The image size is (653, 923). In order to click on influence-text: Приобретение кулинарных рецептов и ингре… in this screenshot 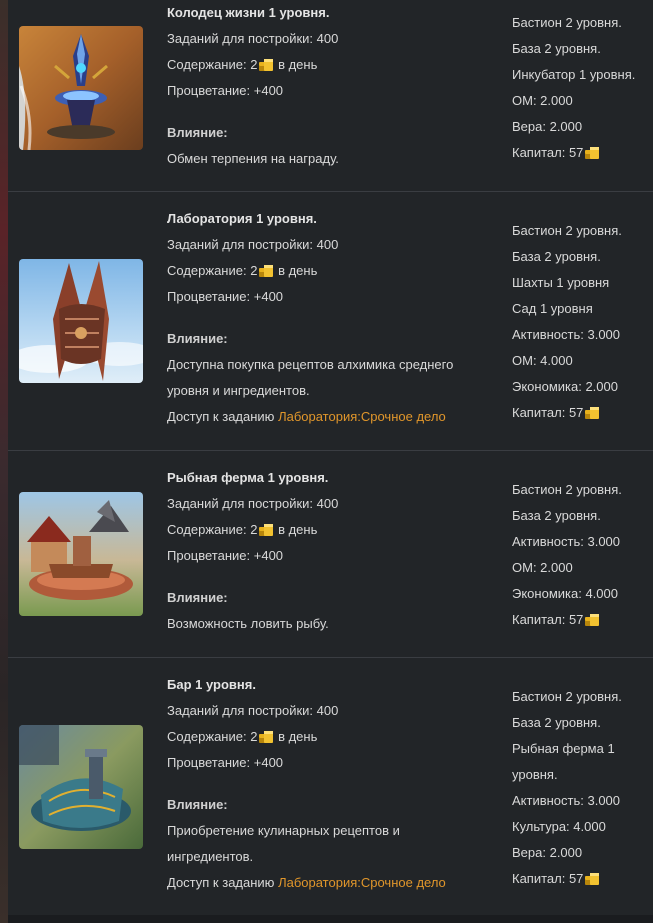, I will do `click(283, 843)`.